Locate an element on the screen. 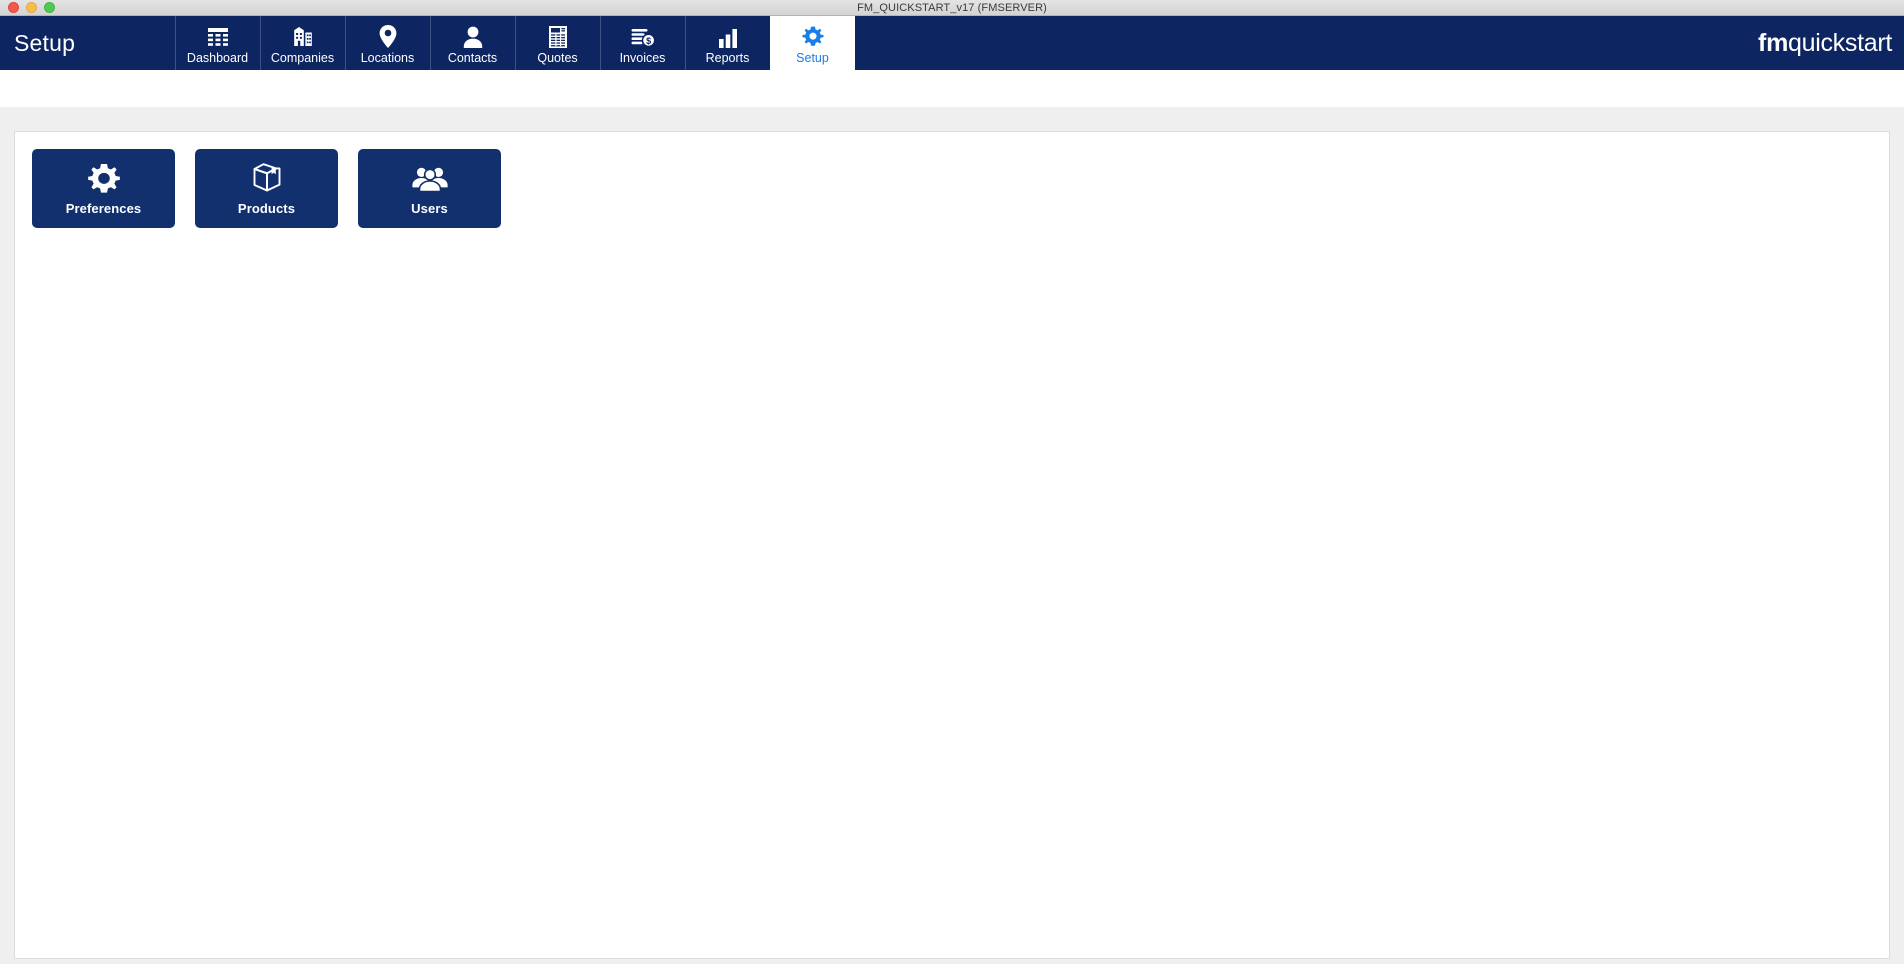 The width and height of the screenshot is (1904, 964). tab-label: Contacts is located at coordinates (472, 58).